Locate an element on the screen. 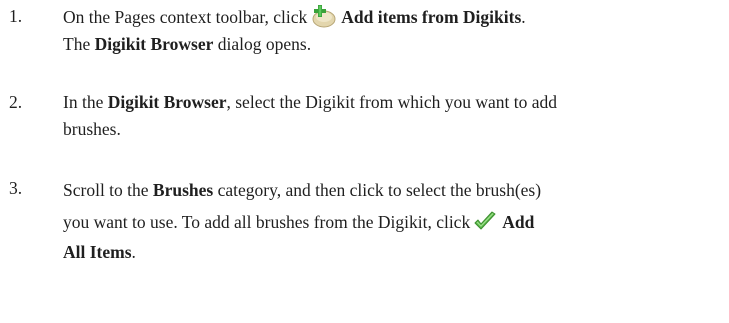 This screenshot has height=323, width=729. add-items-from-digikits-icon is located at coordinates (323, 16).